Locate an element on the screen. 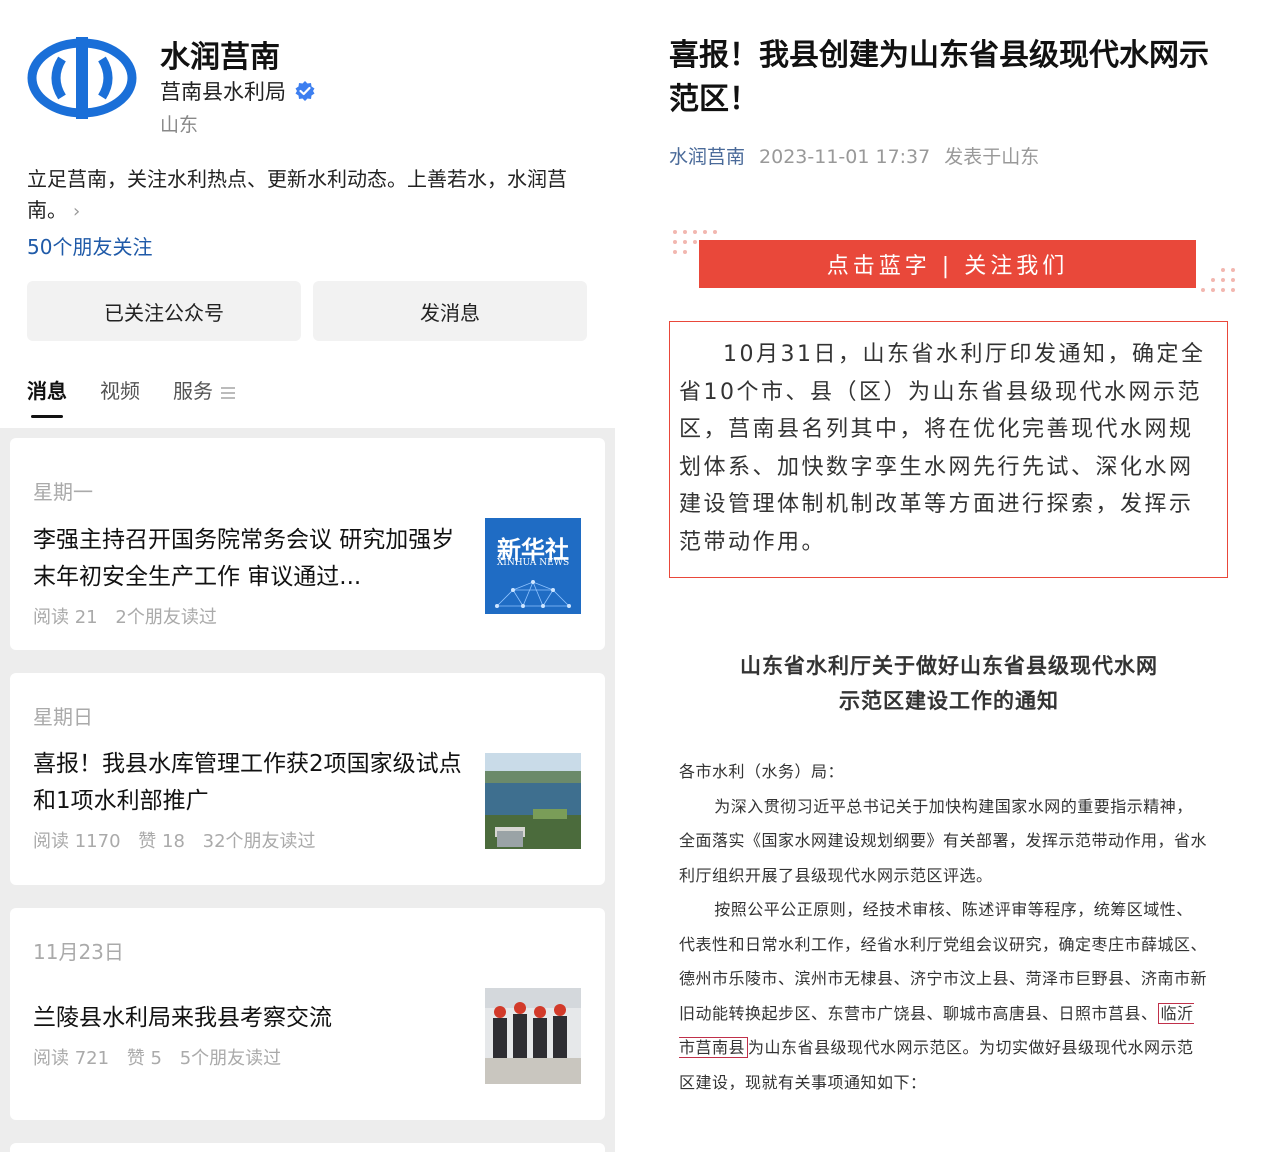  notice-title-line1: 山东省水利厅关于做好山东省县级现代水网 is located at coordinates (949, 665).